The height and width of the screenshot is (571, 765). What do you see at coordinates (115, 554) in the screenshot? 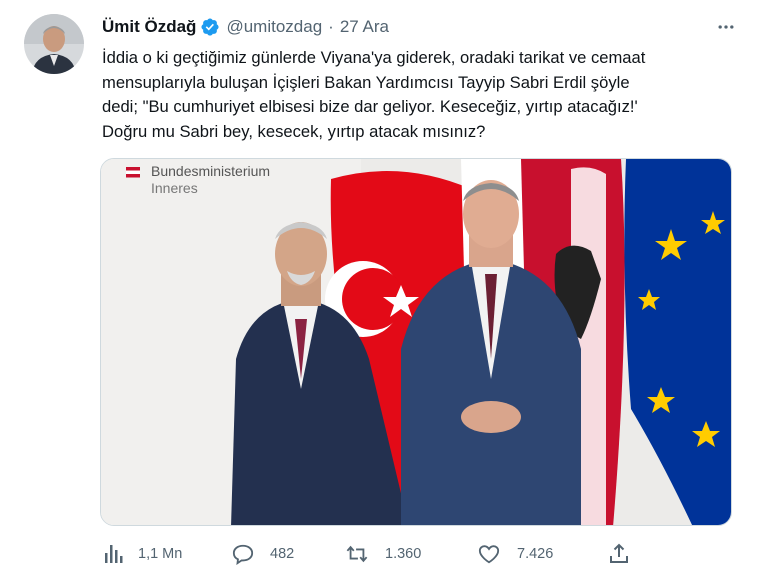
I see `views-icon` at bounding box center [115, 554].